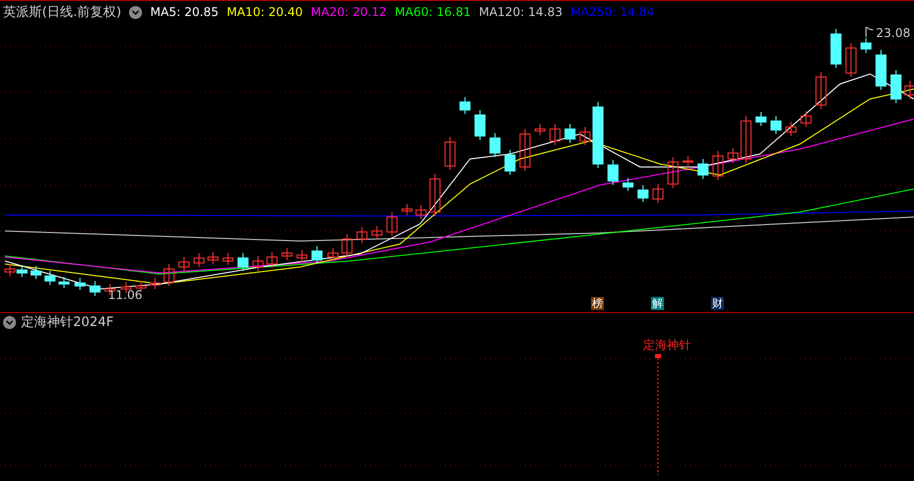 The image size is (914, 481). Describe the element at coordinates (432, 12) in the screenshot. I see `moving-average-label: MA60: 16.81` at that location.